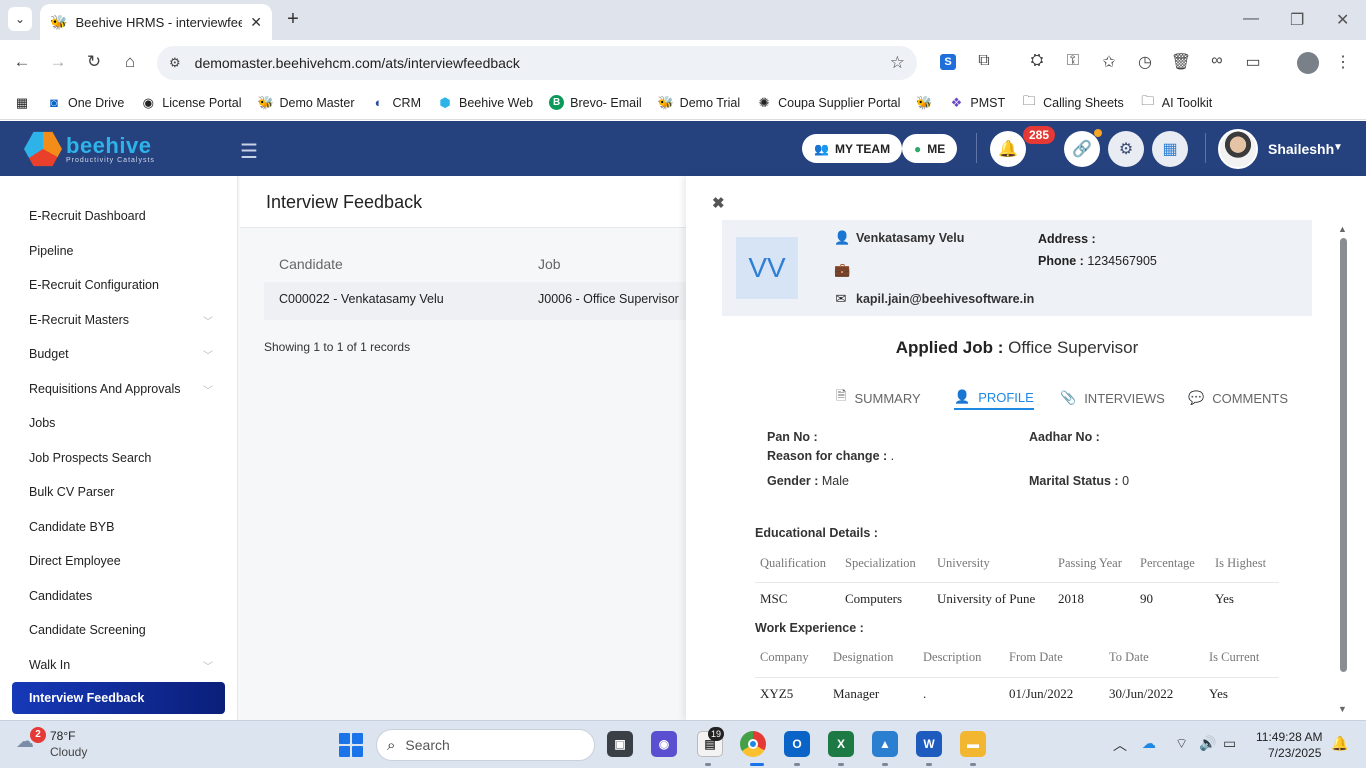 The image size is (1366, 768). Describe the element at coordinates (118, 665) in the screenshot. I see `sidebar-item-walk-in: Walk In ﹀` at that location.